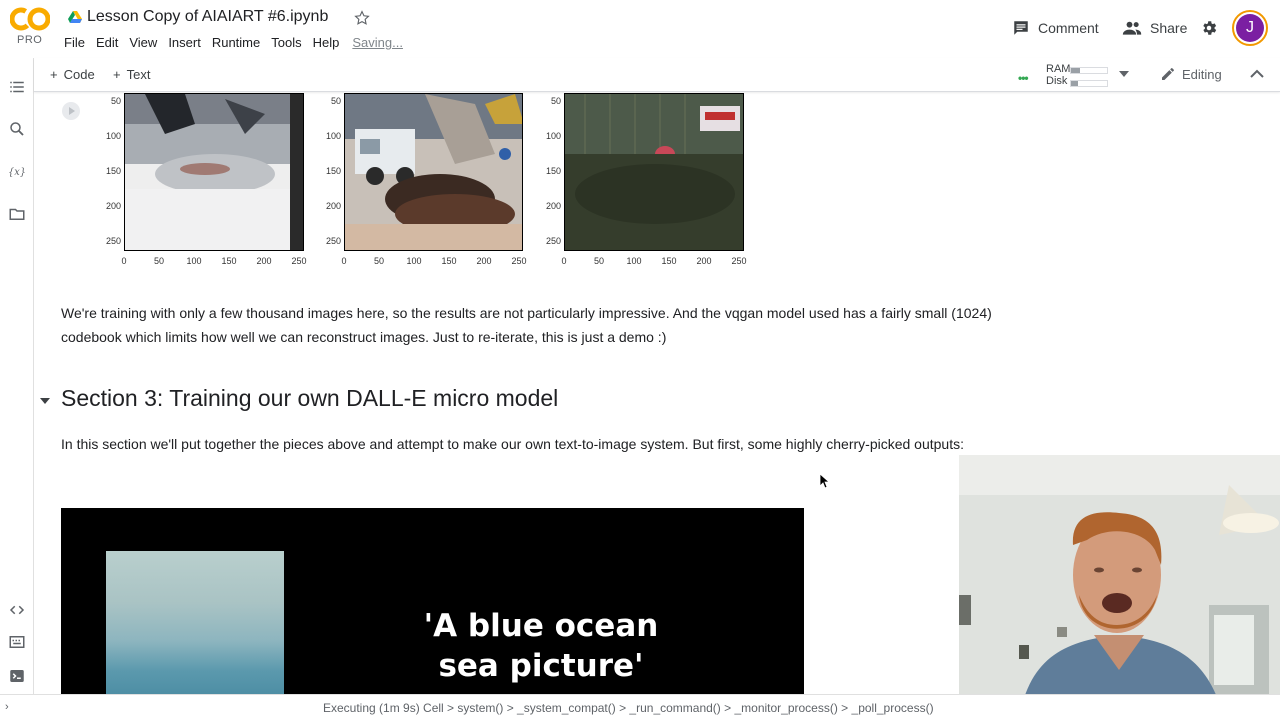 The image size is (1280, 720). I want to click on star-icon, so click(362, 18).